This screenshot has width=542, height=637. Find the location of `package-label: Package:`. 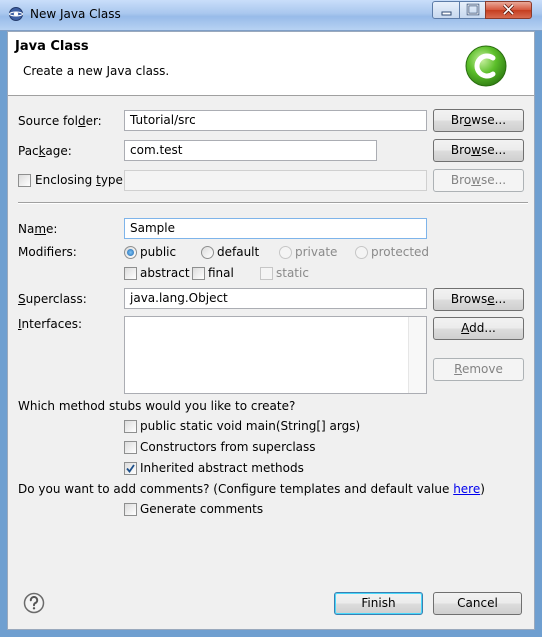

package-label: Package: is located at coordinates (45, 151).